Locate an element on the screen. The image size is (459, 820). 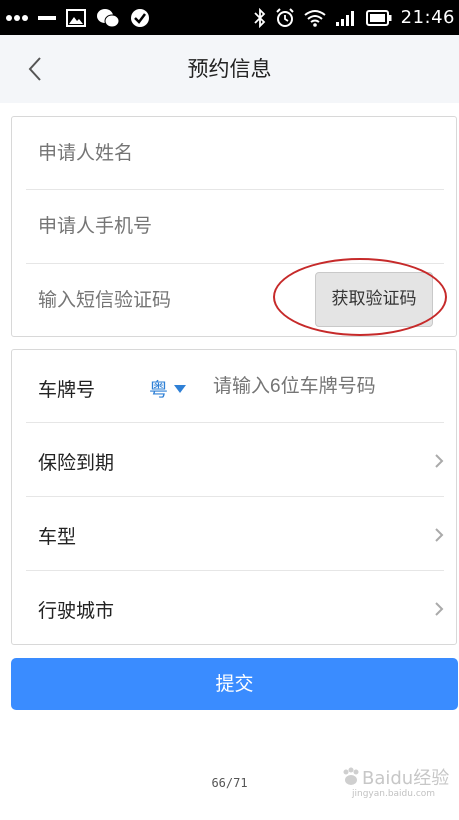
signal-icon is located at coordinates (344, 18).